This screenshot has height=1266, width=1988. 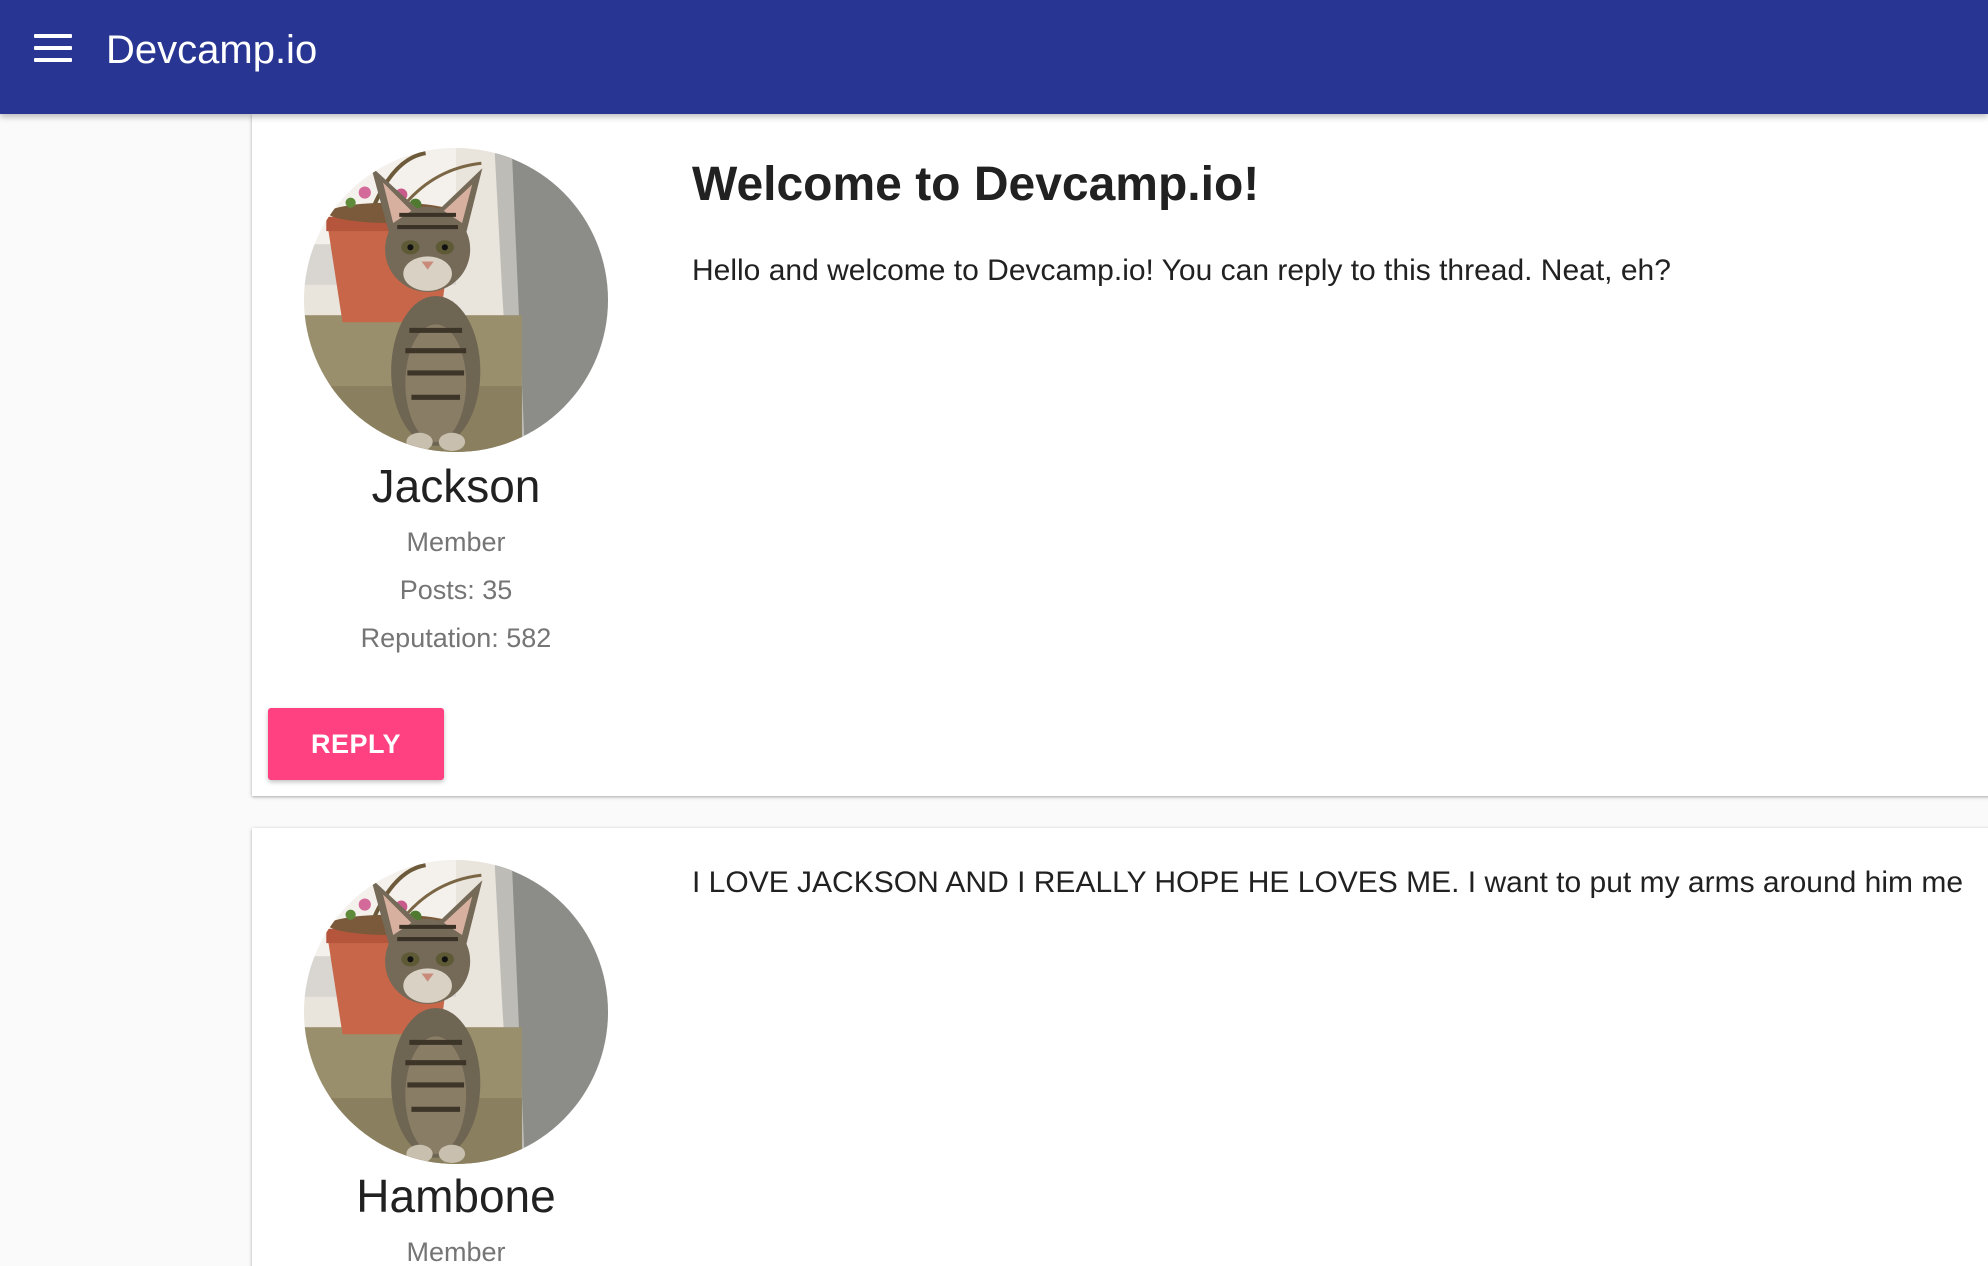 What do you see at coordinates (456, 486) in the screenshot?
I see `author-name: Jackson` at bounding box center [456, 486].